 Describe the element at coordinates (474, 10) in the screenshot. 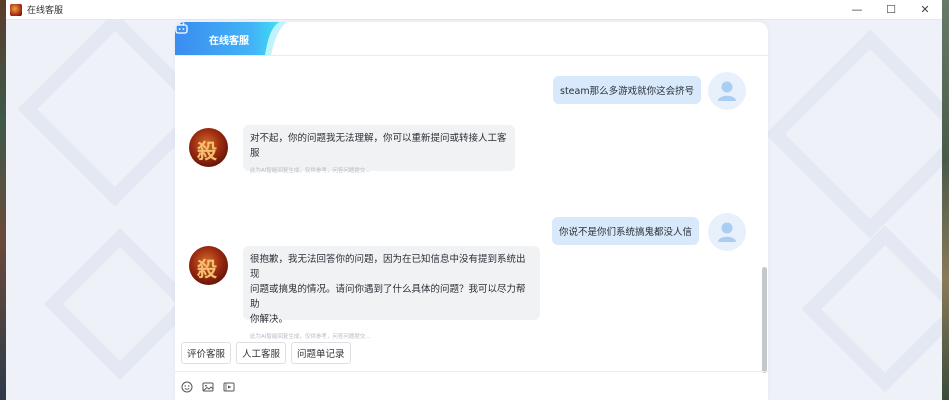

I see `title-bar: 在线客服 — ☐ ✕` at that location.